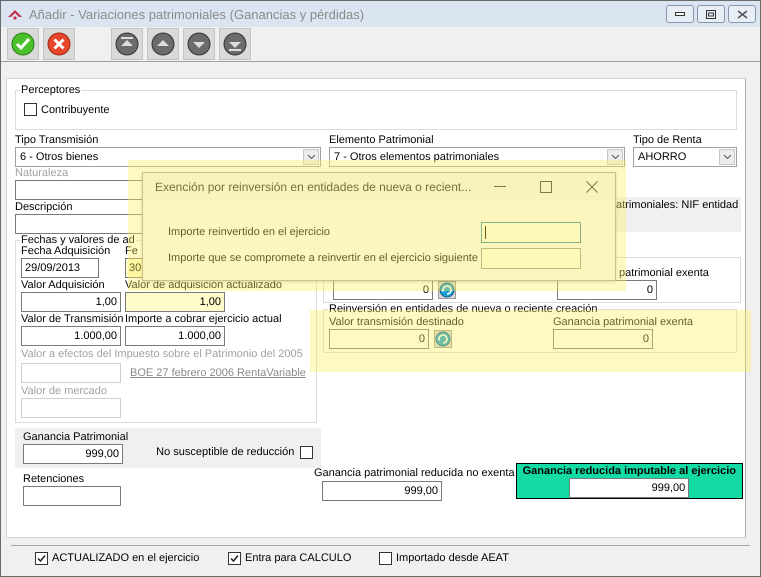 Image resolution: width=761 pixels, height=577 pixels. Describe the element at coordinates (78, 240) in the screenshot. I see `group-title: Fechas y valores de ad` at that location.